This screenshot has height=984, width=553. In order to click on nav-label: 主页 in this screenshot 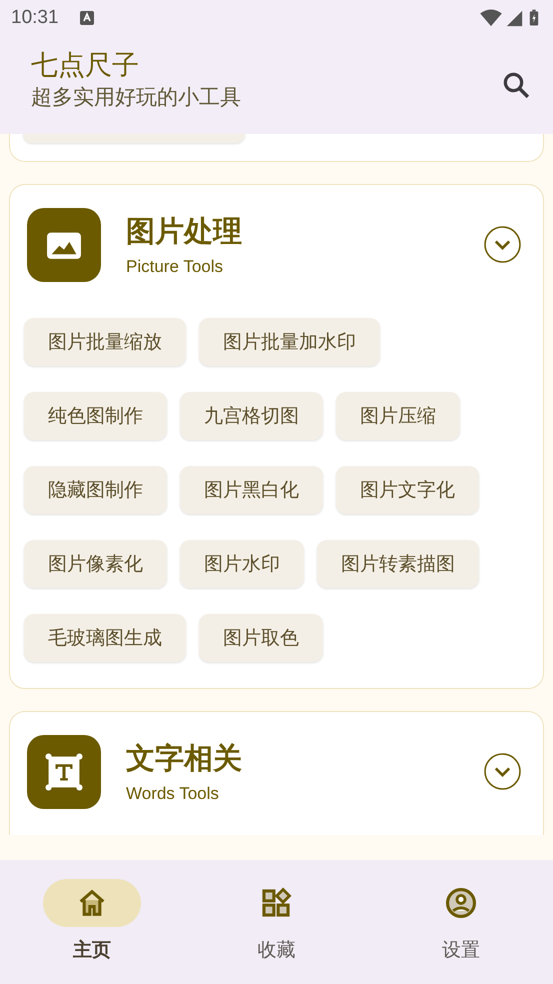, I will do `click(92, 950)`.